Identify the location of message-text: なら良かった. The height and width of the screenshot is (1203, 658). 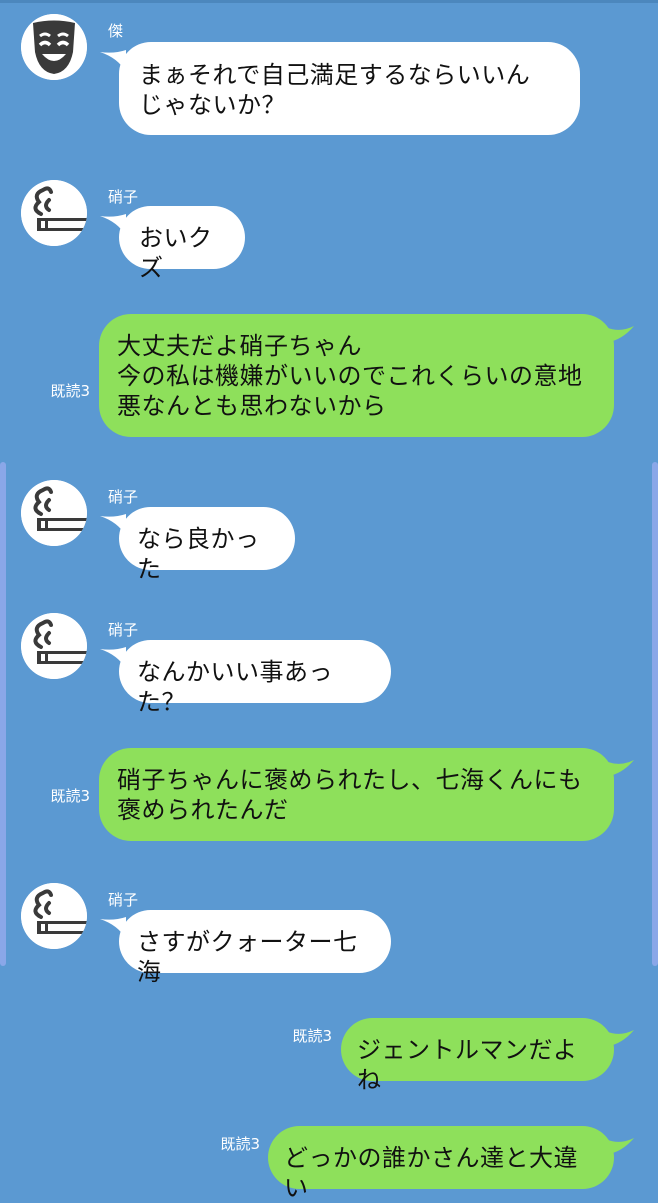
(198, 554).